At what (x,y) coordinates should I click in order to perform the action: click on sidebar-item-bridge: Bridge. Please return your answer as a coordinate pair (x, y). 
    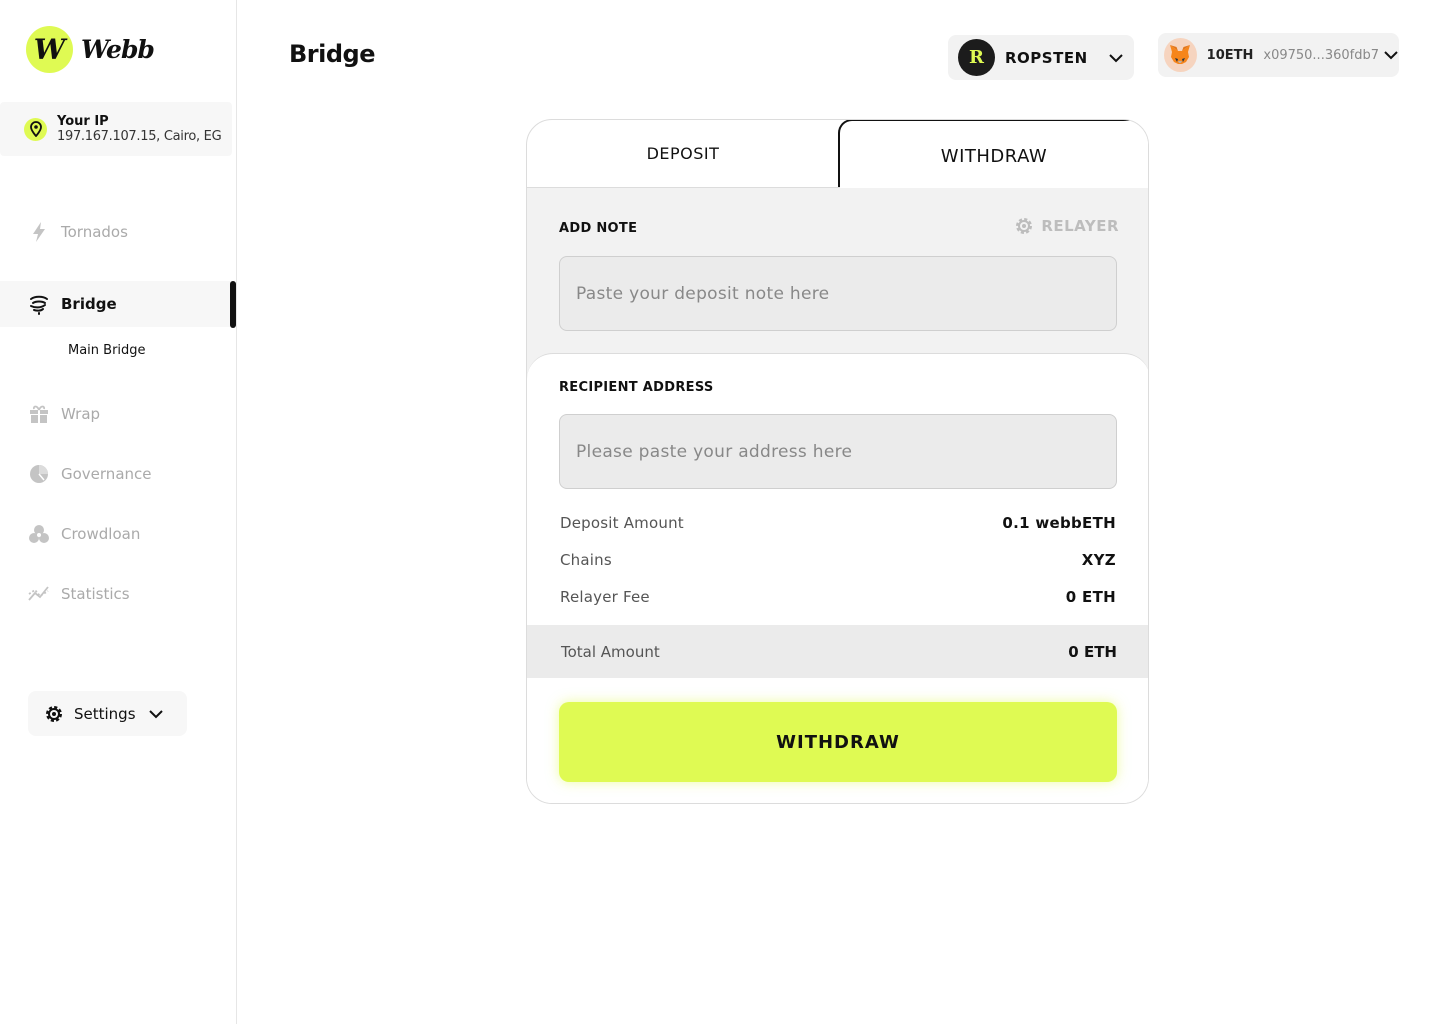
    Looking at the image, I should click on (117, 304).